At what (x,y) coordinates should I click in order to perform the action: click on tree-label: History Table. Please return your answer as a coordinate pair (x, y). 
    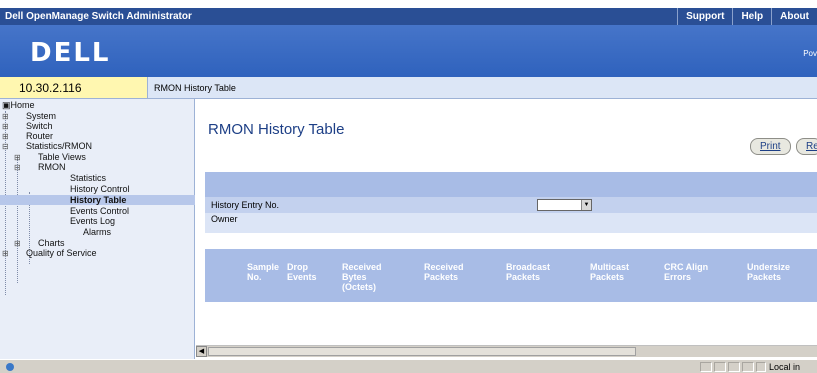
    Looking at the image, I should click on (98, 200).